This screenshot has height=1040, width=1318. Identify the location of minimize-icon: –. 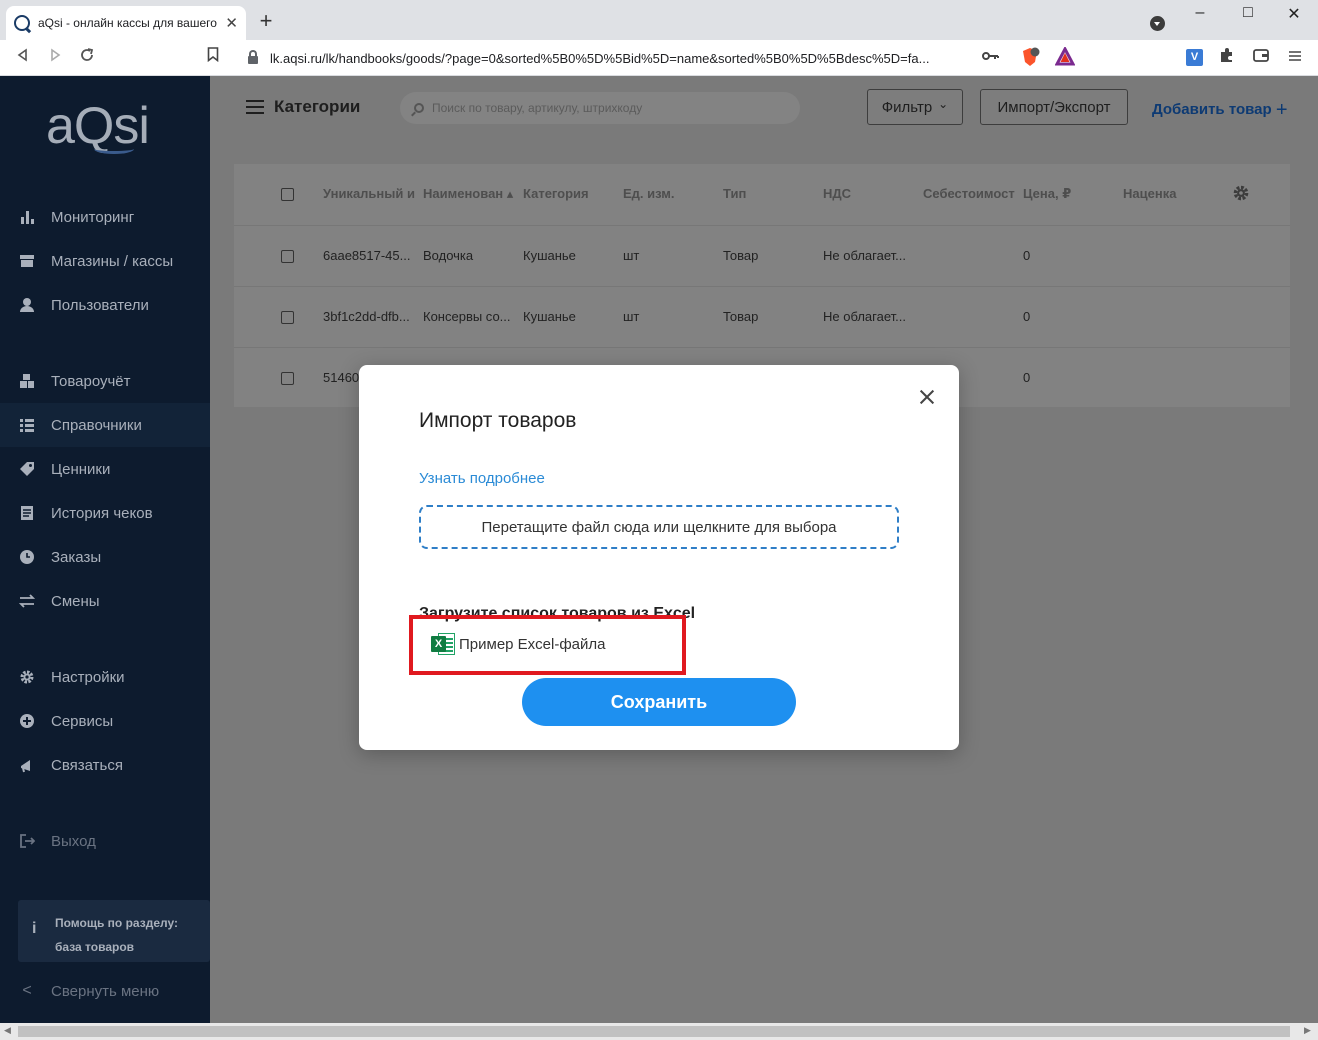
(1200, 13).